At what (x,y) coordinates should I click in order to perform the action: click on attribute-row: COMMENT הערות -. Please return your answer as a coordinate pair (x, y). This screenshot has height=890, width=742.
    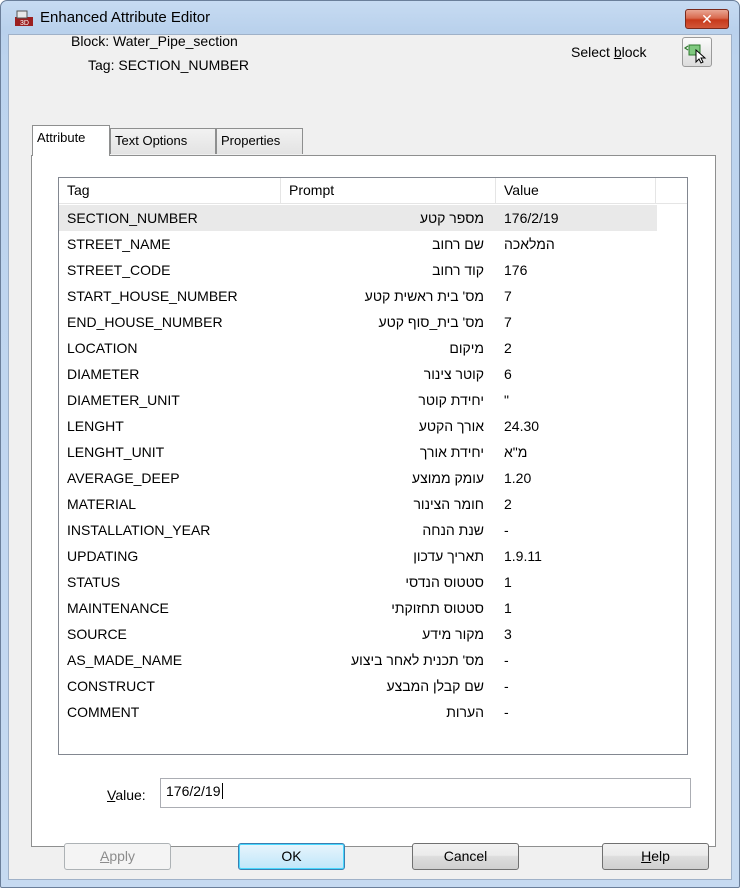
    Looking at the image, I should click on (373, 712).